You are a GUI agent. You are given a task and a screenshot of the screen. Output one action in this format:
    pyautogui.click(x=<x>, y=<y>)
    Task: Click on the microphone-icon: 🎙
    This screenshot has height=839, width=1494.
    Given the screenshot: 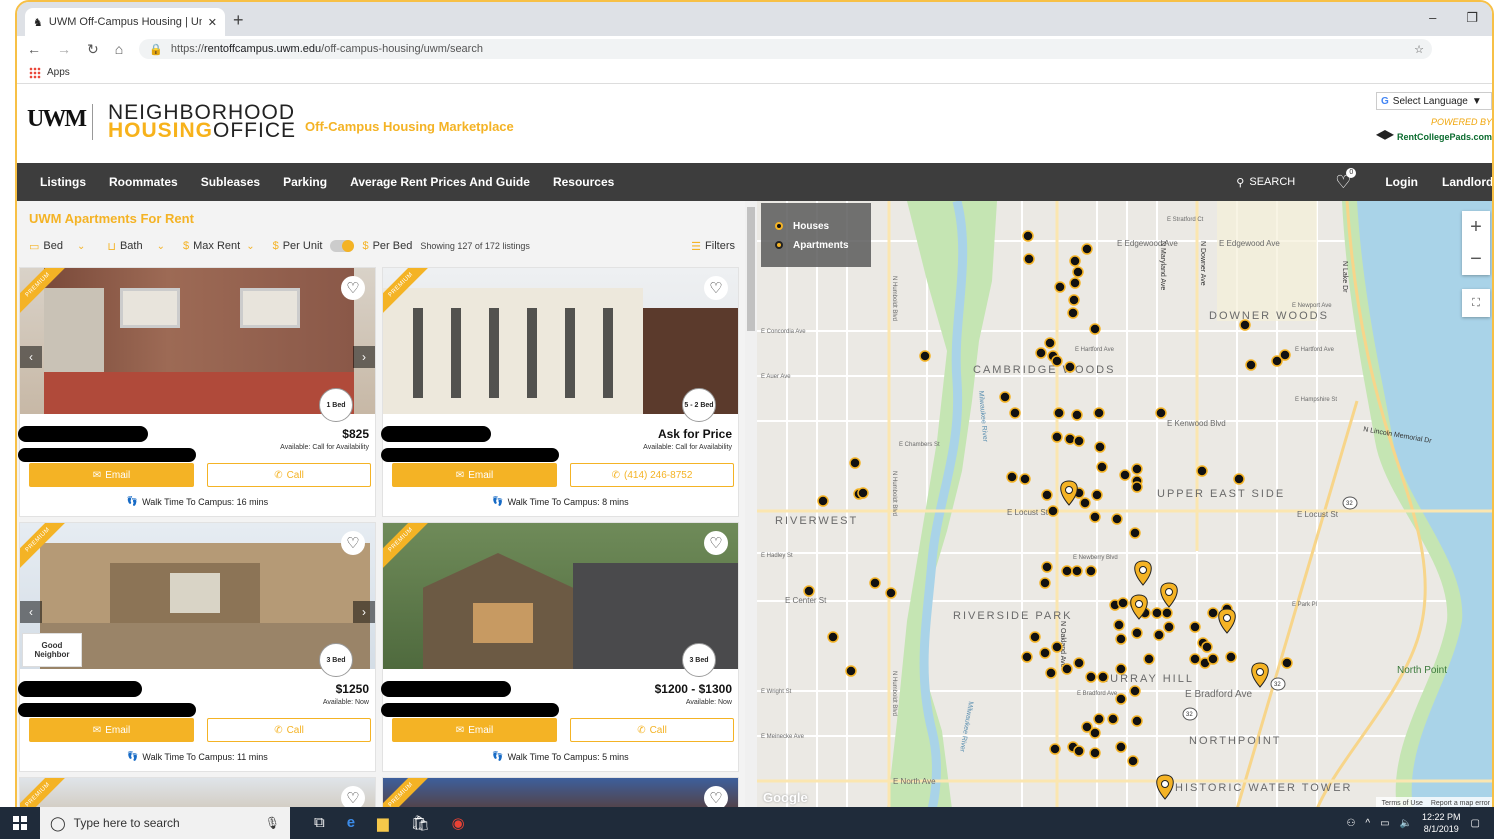 What is the action you would take?
    pyautogui.click(x=272, y=823)
    